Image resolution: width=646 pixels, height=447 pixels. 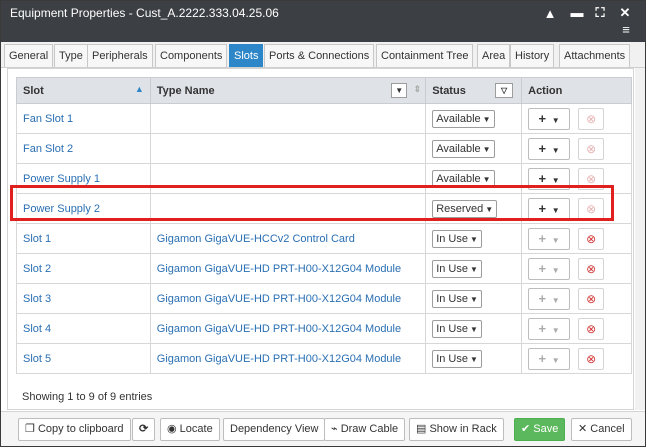 What do you see at coordinates (532, 55) in the screenshot?
I see `tab-history: History` at bounding box center [532, 55].